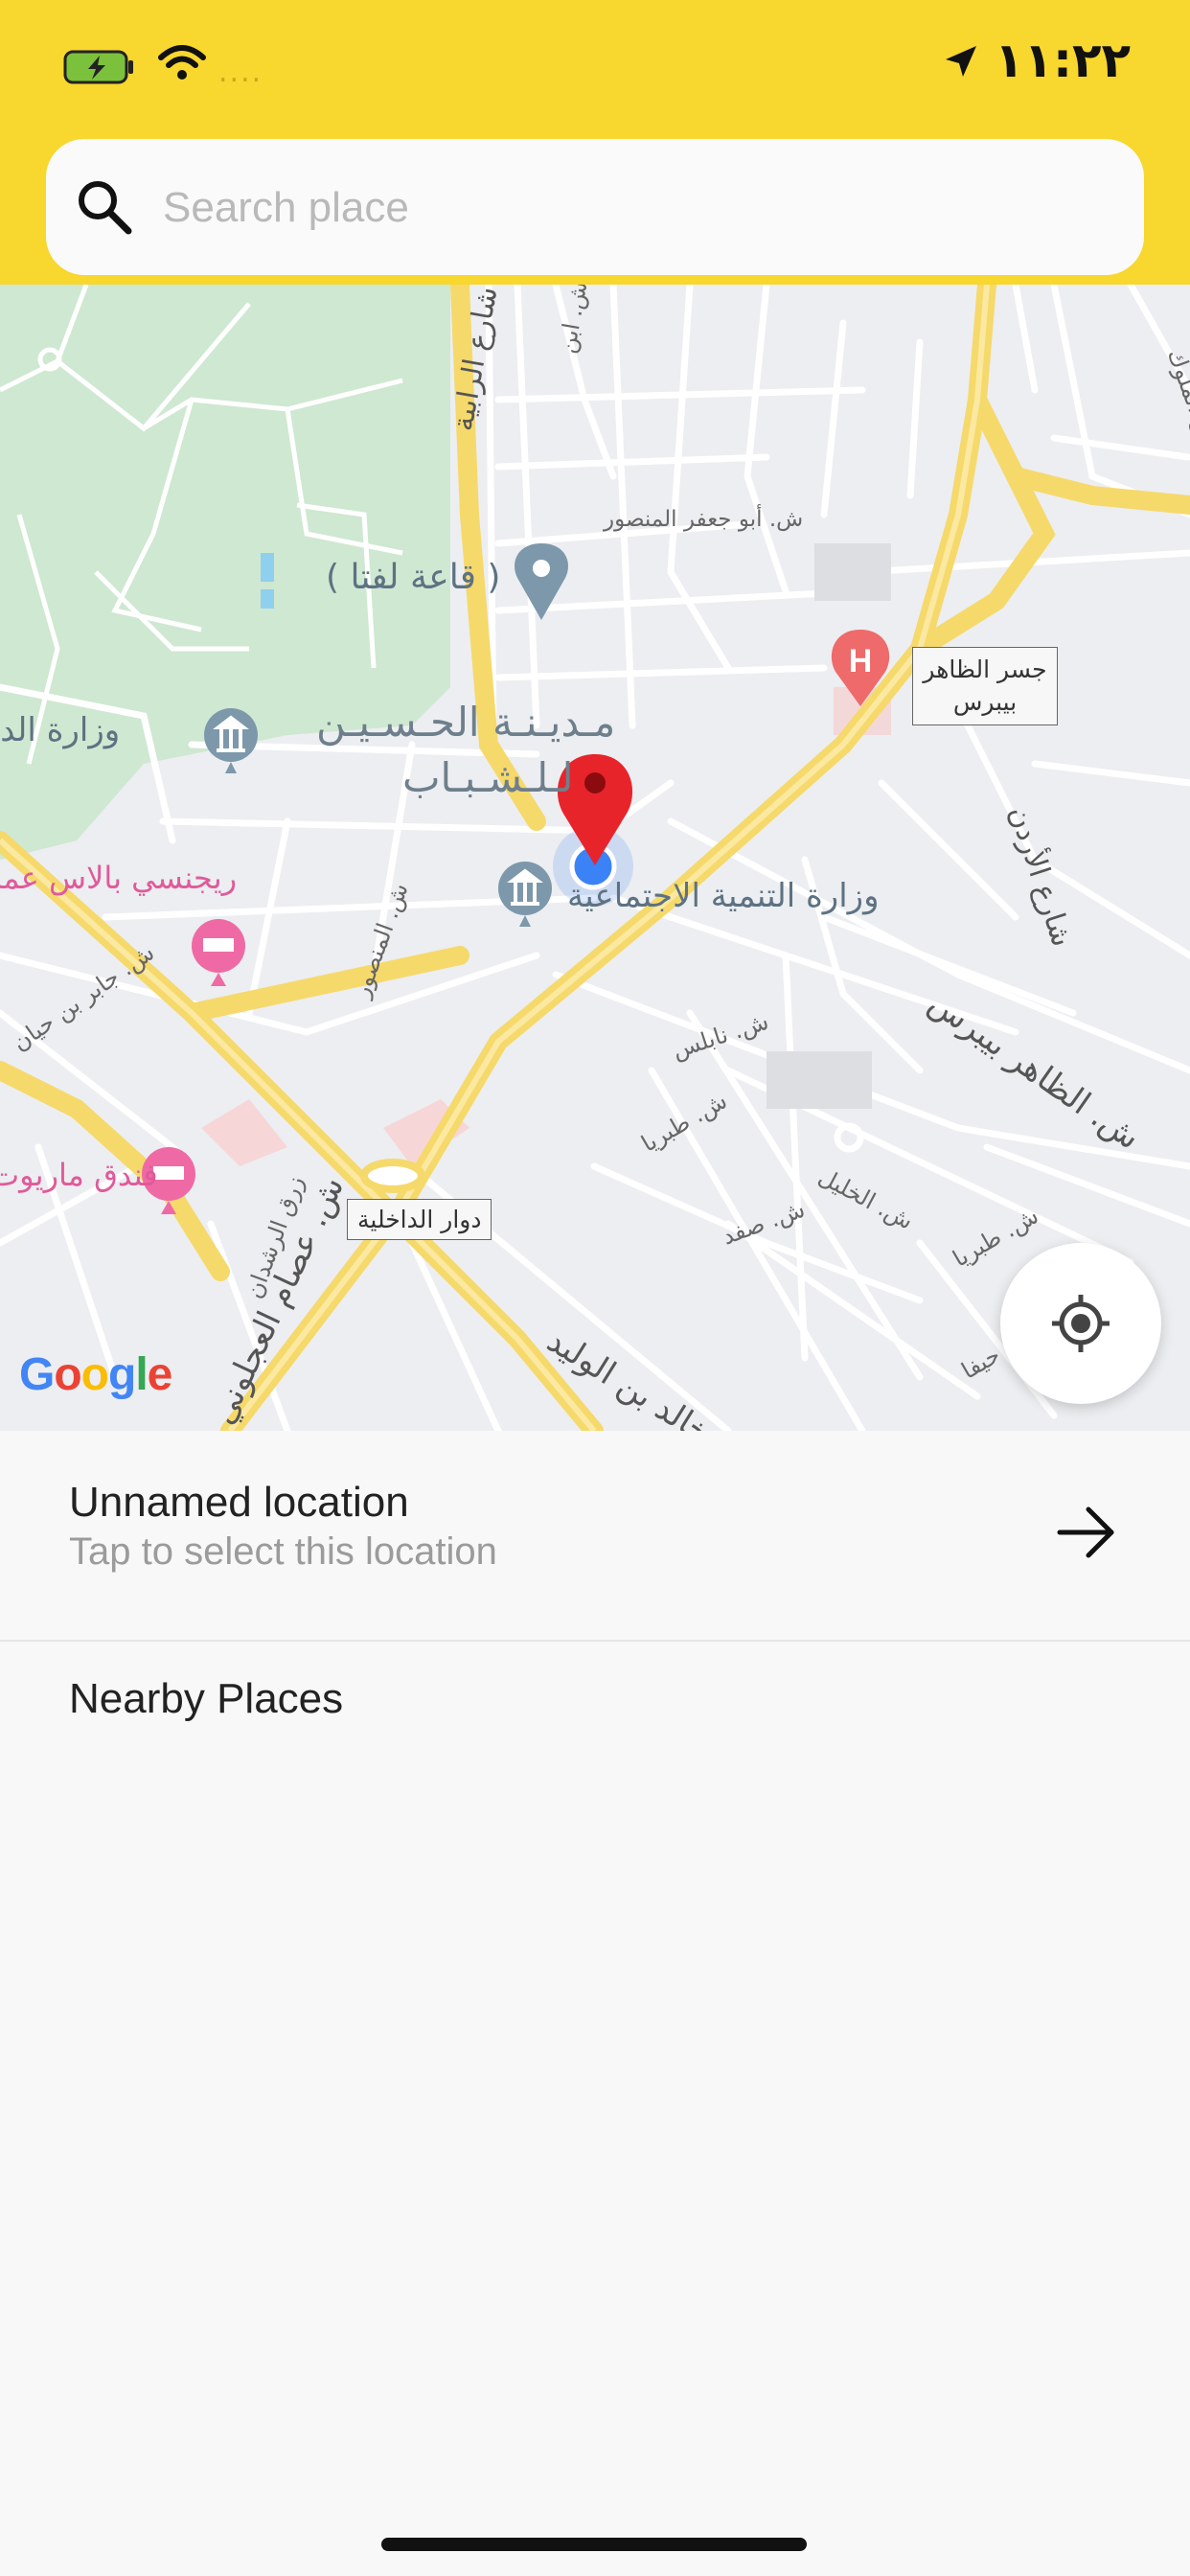  Describe the element at coordinates (105, 208) in the screenshot. I see `search-icon` at that location.